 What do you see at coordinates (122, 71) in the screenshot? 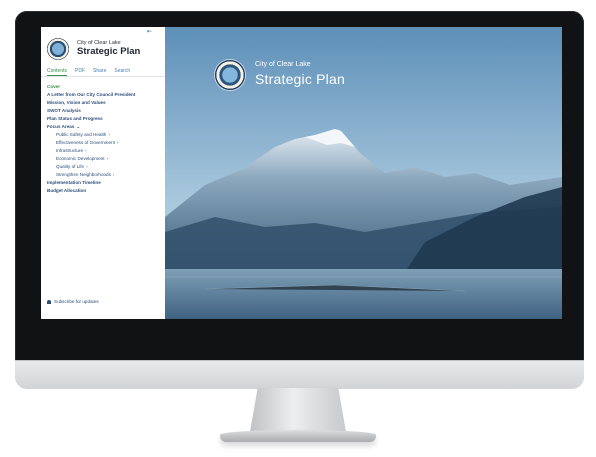
I see `tab-search: Search` at bounding box center [122, 71].